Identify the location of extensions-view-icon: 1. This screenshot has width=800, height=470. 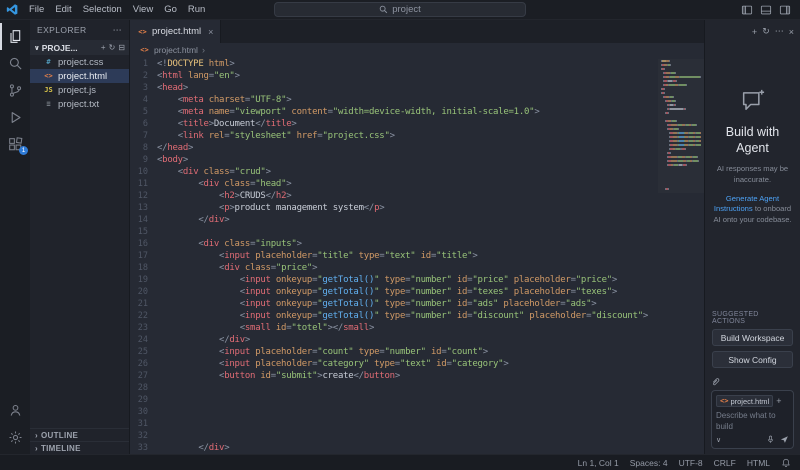
(15, 144).